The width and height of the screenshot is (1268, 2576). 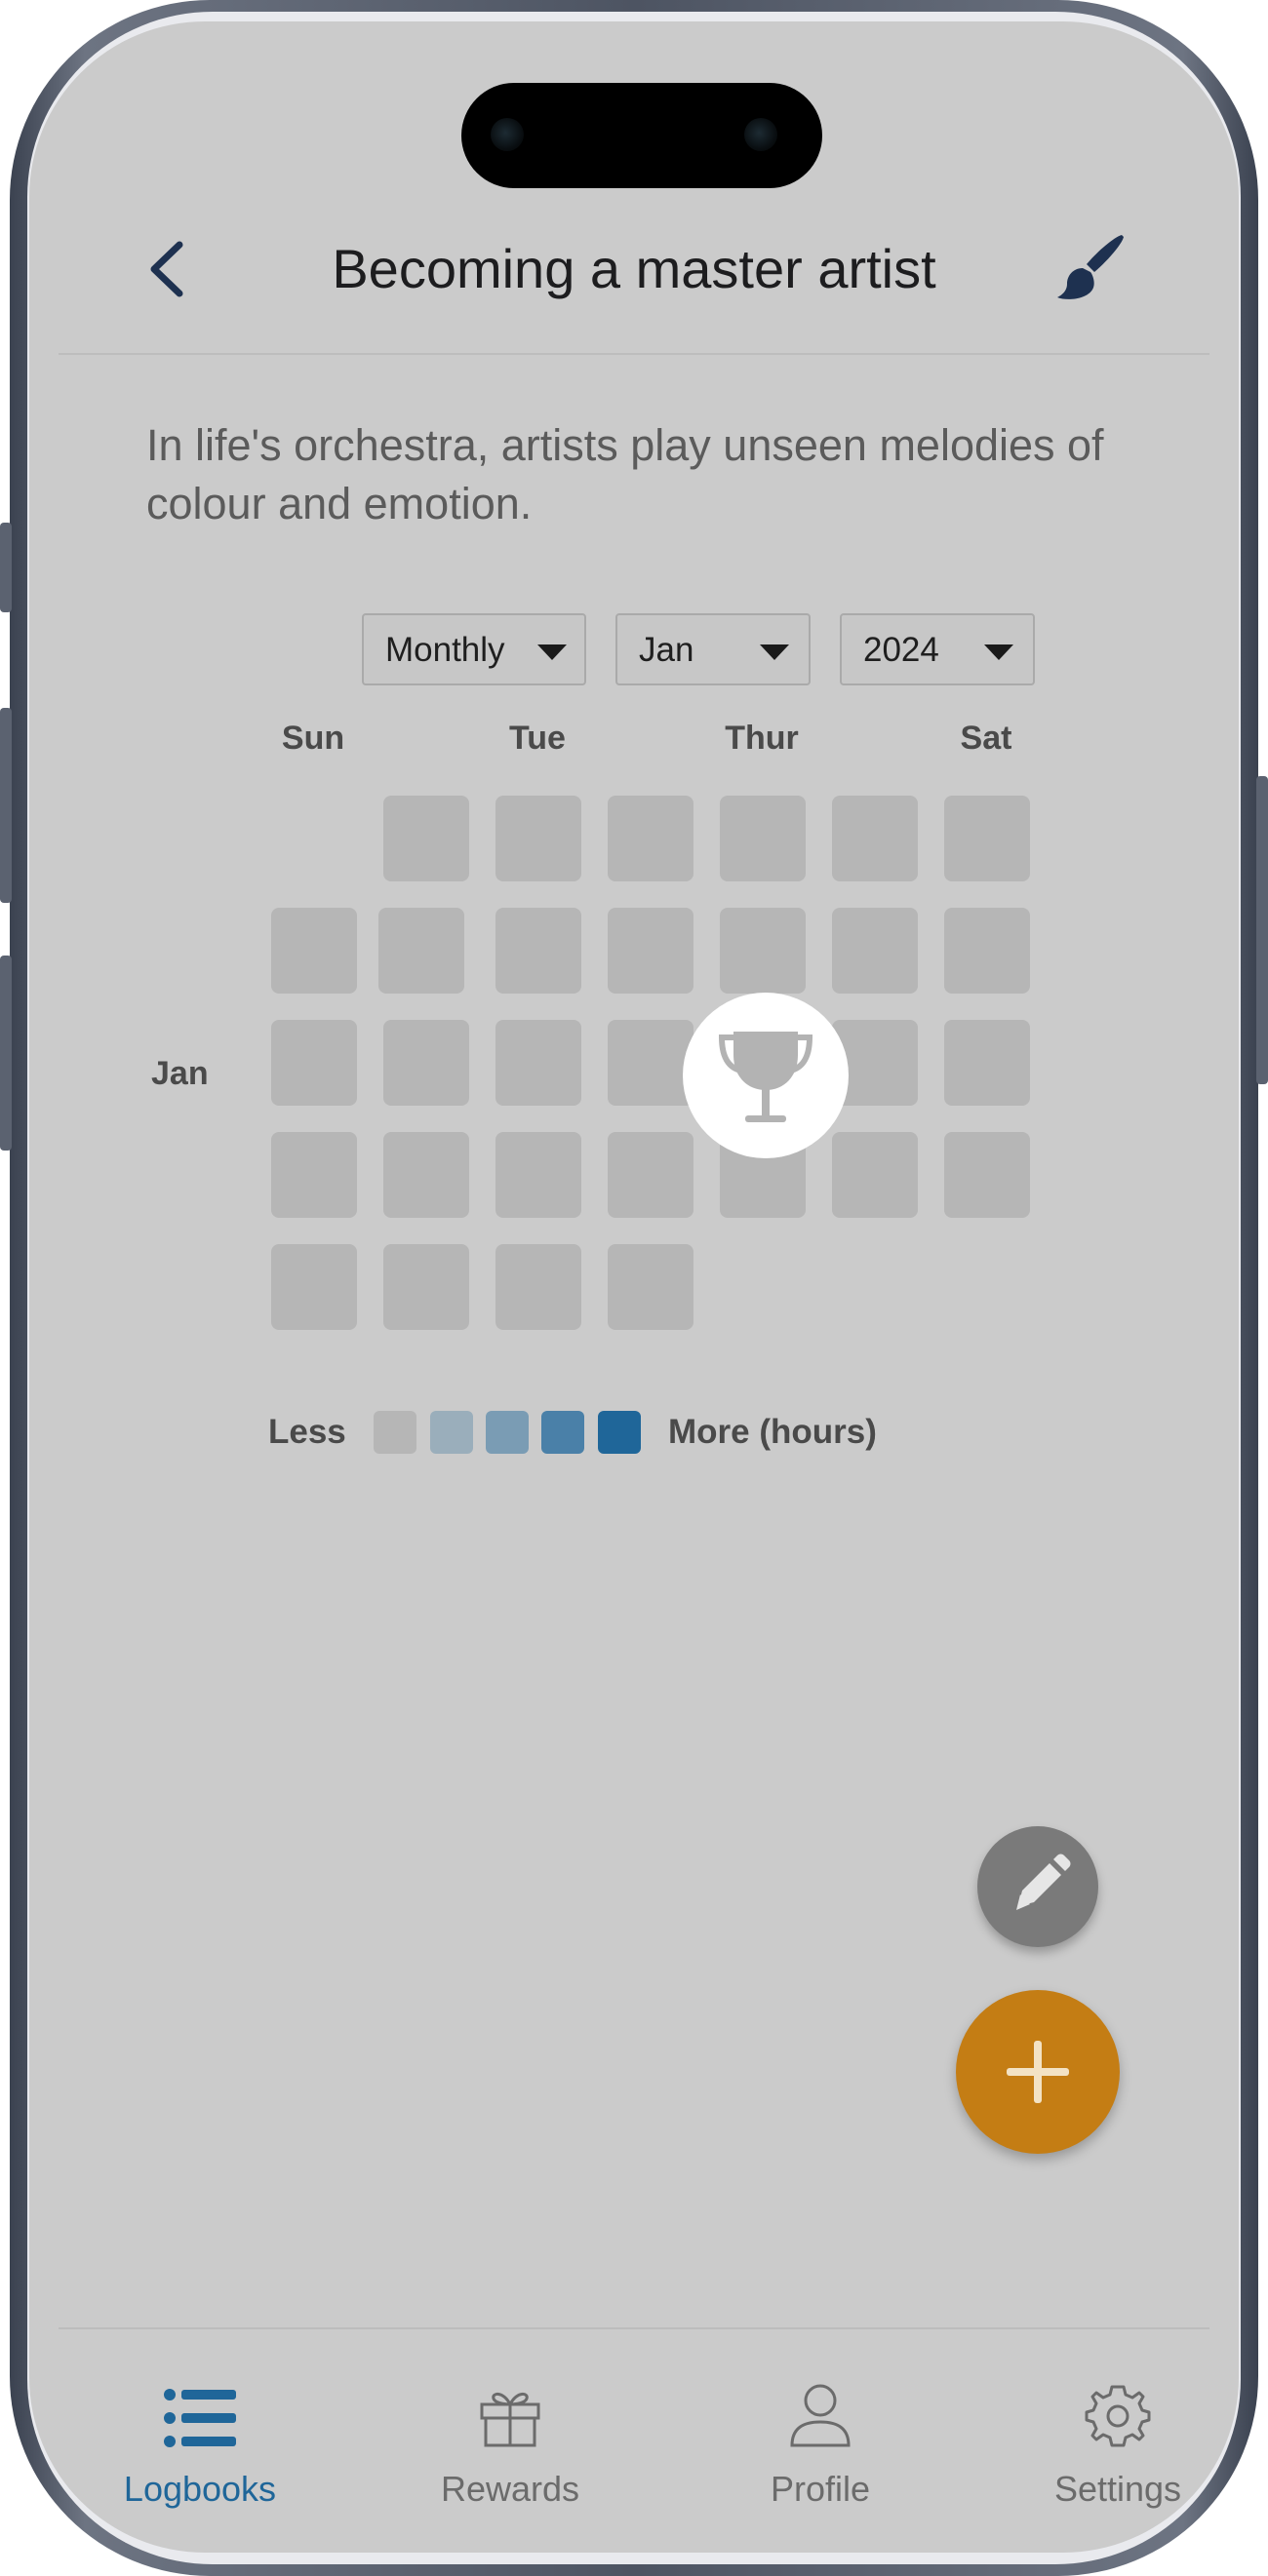 I want to click on camera-lens, so click(x=760, y=134).